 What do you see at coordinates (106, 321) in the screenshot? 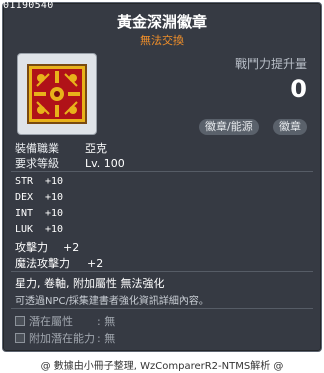
I see `potential-value: : 無` at bounding box center [106, 321].